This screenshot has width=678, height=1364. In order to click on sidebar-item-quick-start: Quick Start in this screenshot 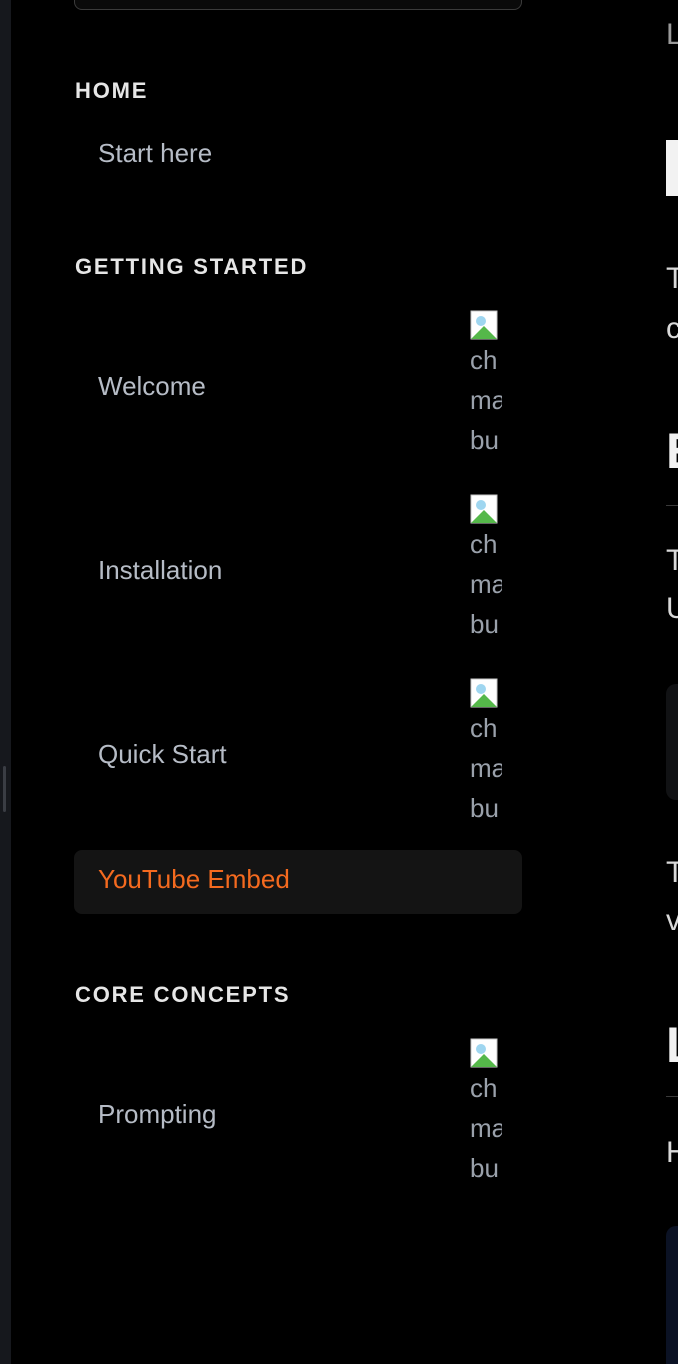, I will do `click(298, 754)`.